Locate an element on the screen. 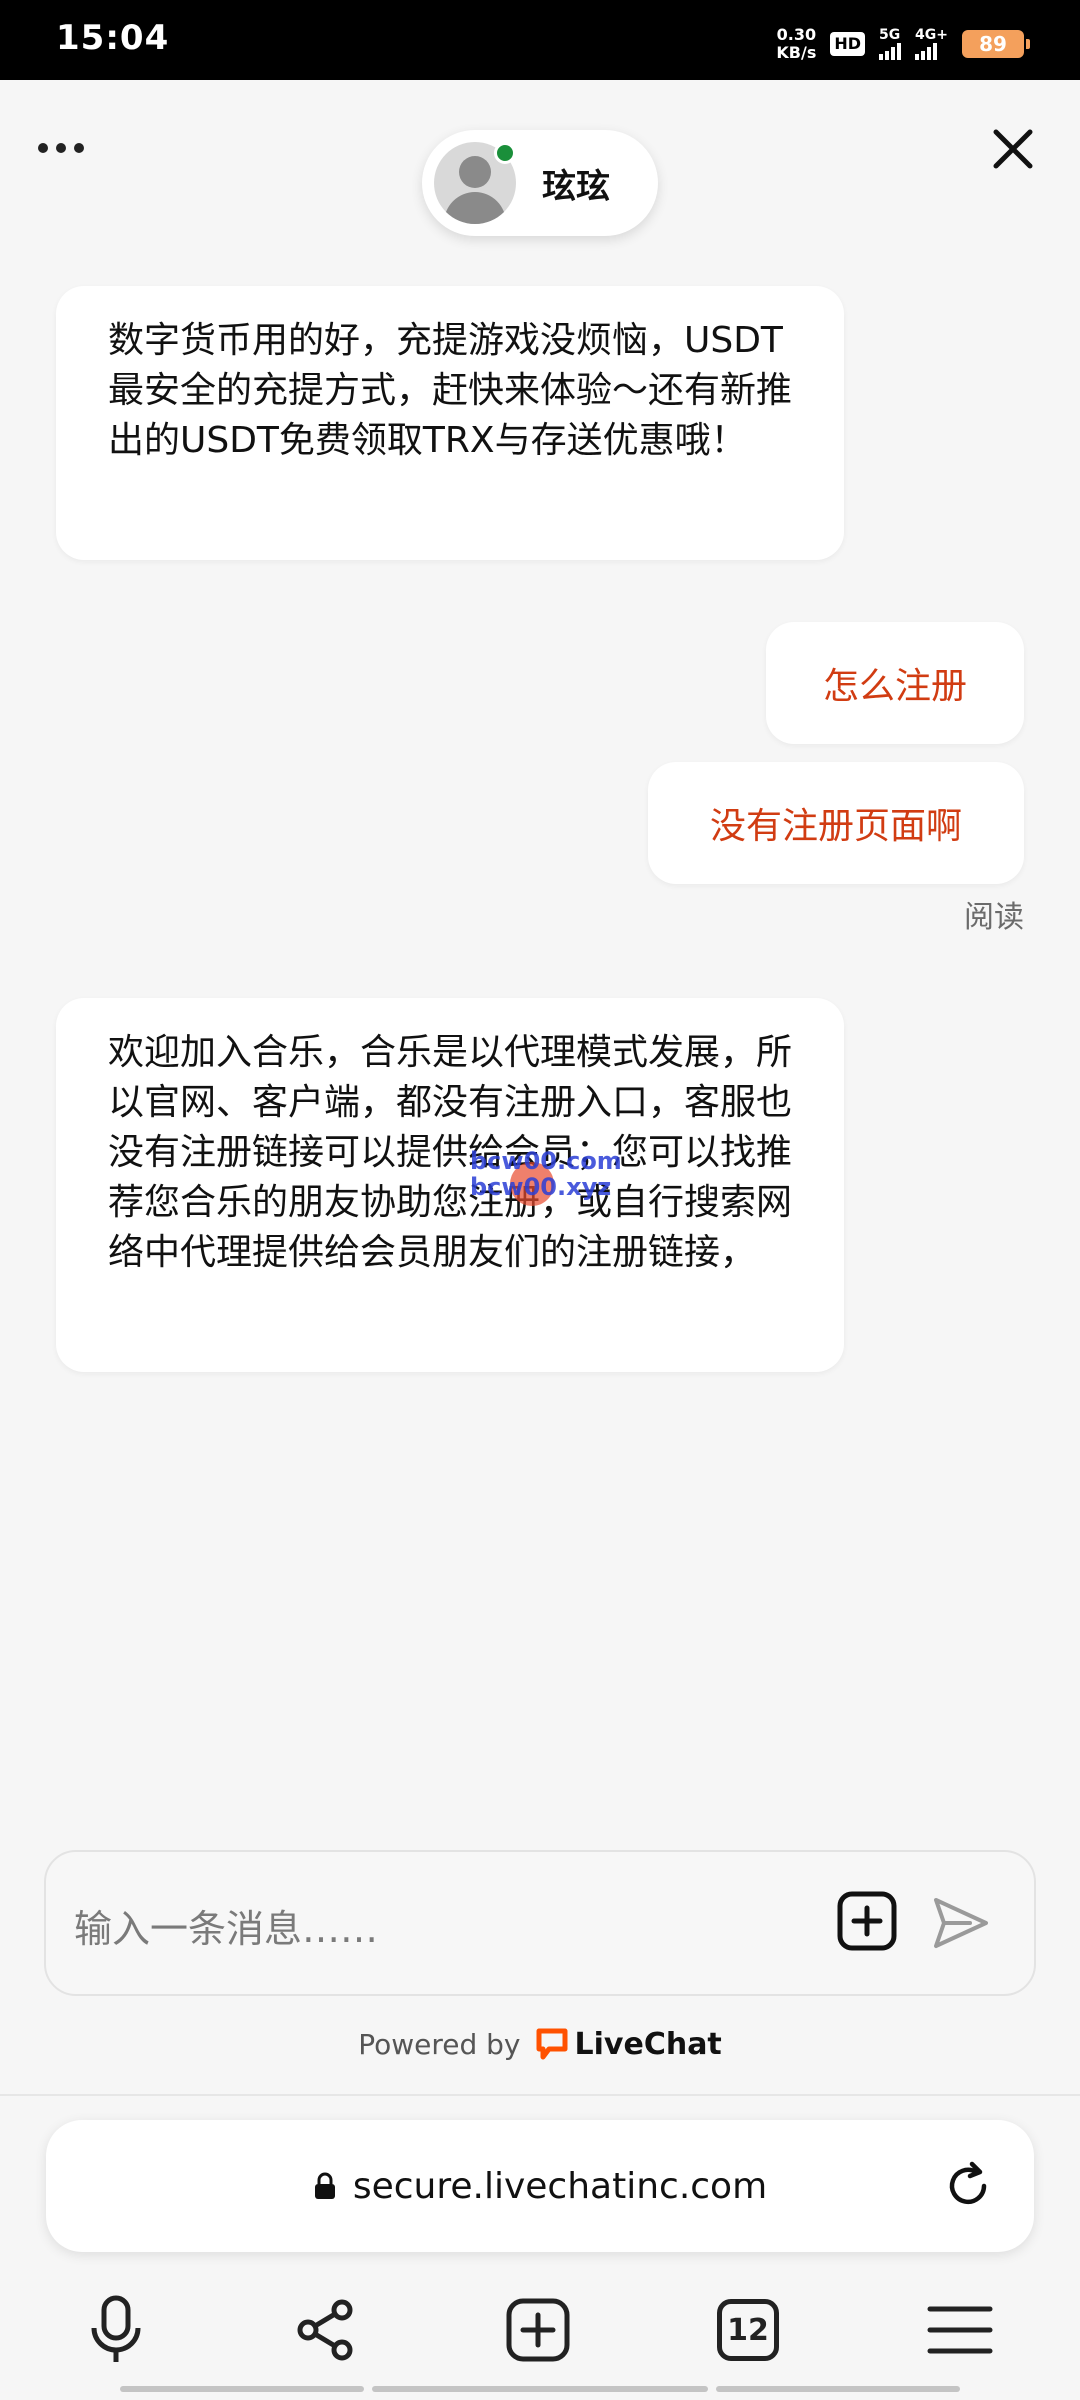 The image size is (1080, 2400). agent-name: 玹玹 is located at coordinates (576, 186).